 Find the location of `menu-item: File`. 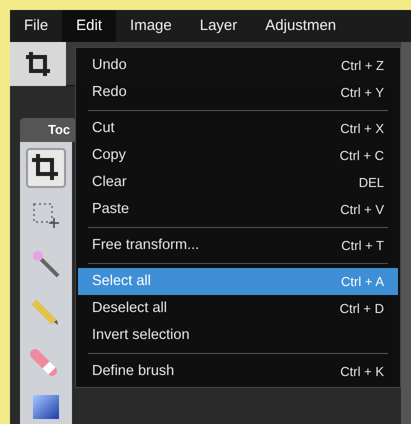

menu-item: File is located at coordinates (36, 26).